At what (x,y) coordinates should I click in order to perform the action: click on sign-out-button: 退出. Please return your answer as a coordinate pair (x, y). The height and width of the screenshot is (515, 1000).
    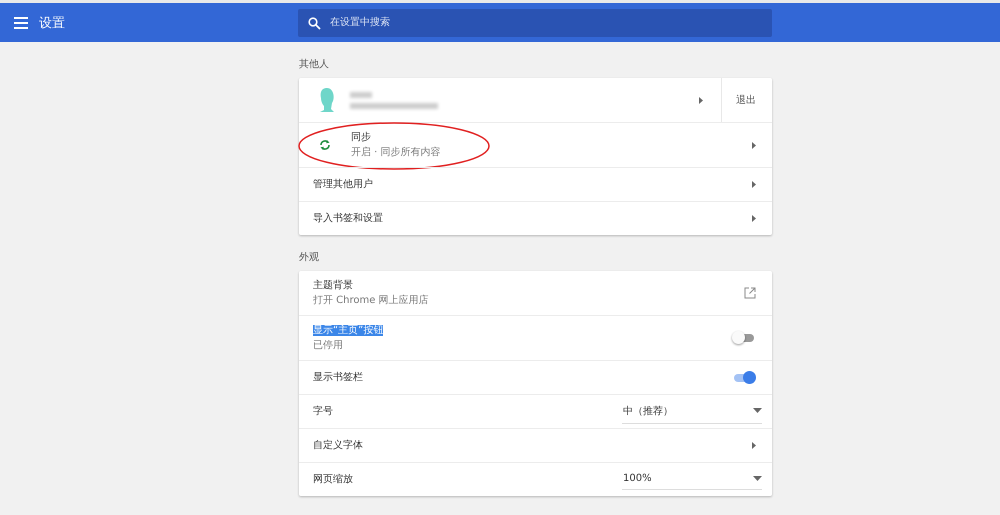
    Looking at the image, I should click on (739, 100).